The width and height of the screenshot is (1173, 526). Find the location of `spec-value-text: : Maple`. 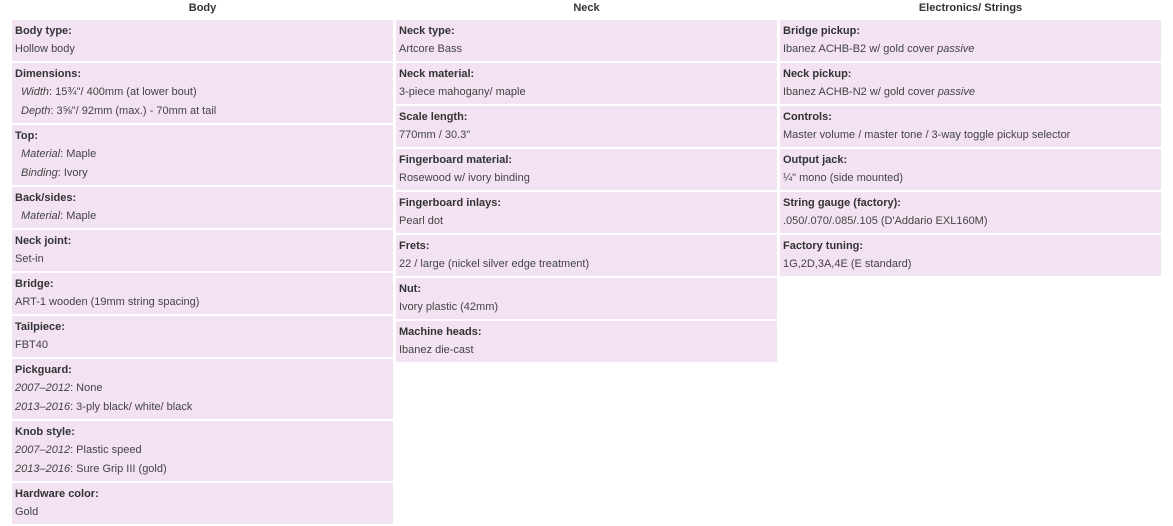

spec-value-text: : Maple is located at coordinates (78, 154).